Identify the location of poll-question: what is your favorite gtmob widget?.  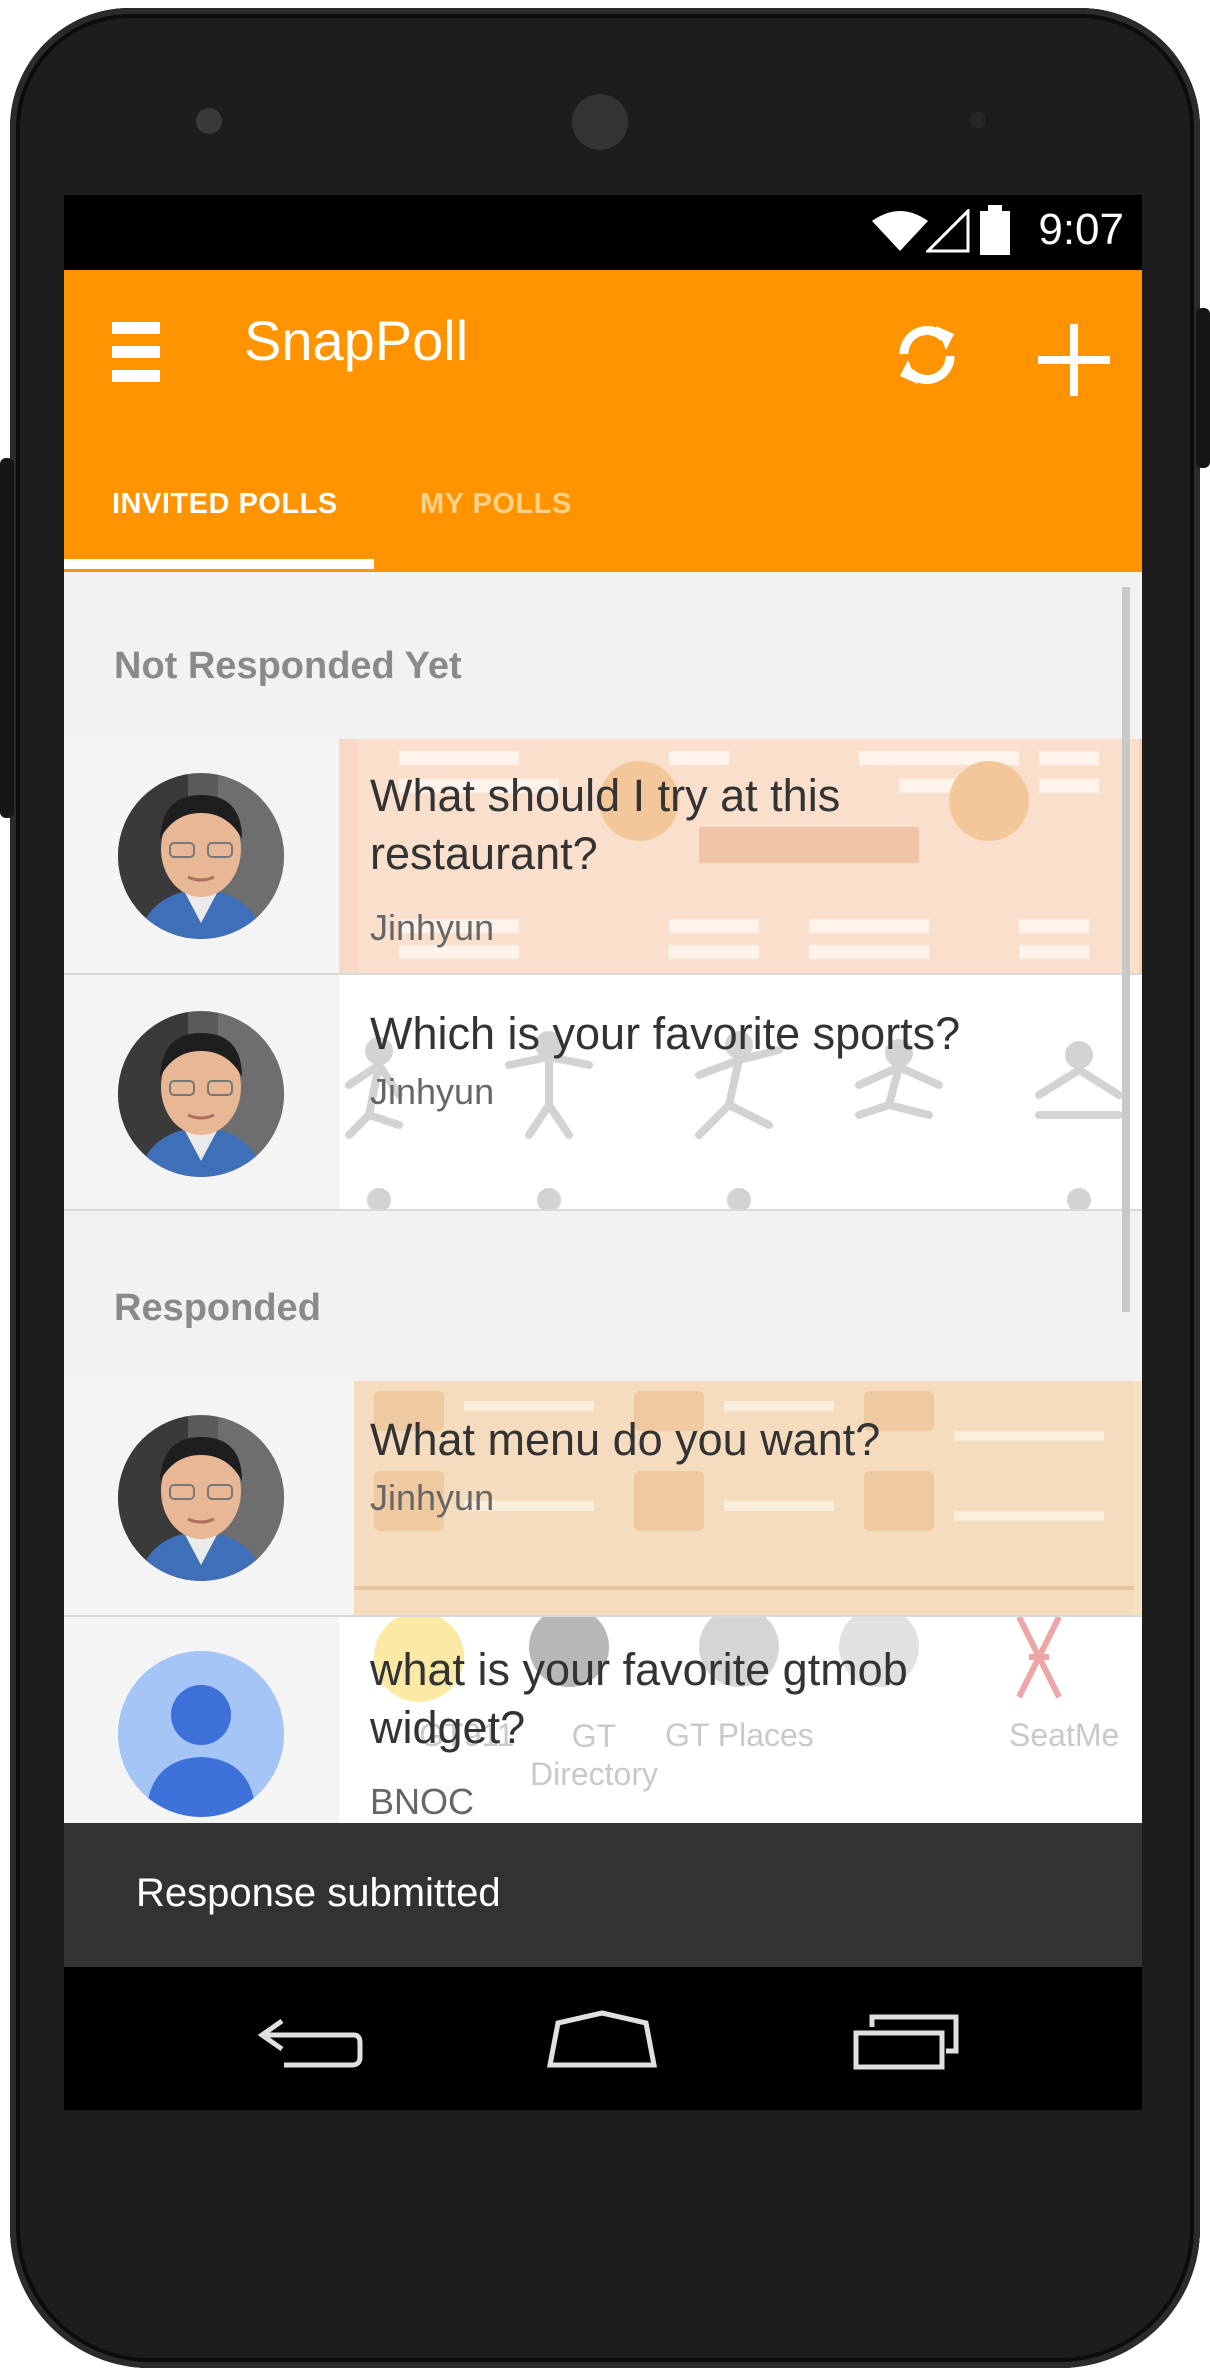
(639, 1698).